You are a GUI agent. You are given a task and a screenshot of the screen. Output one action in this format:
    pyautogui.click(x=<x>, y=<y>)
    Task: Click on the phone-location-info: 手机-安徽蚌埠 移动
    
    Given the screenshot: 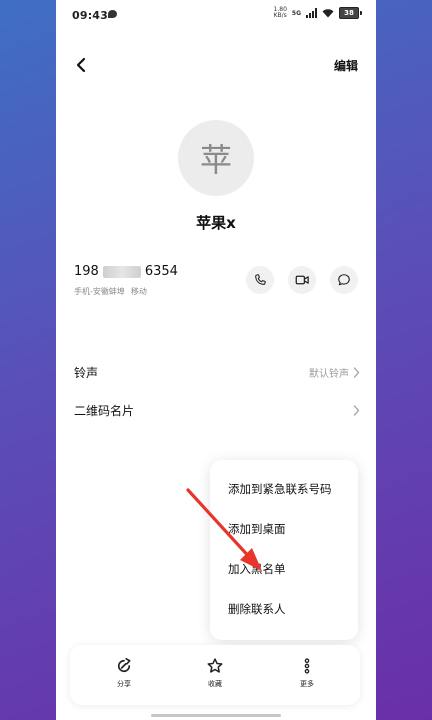 What is the action you would take?
    pyautogui.click(x=110, y=291)
    